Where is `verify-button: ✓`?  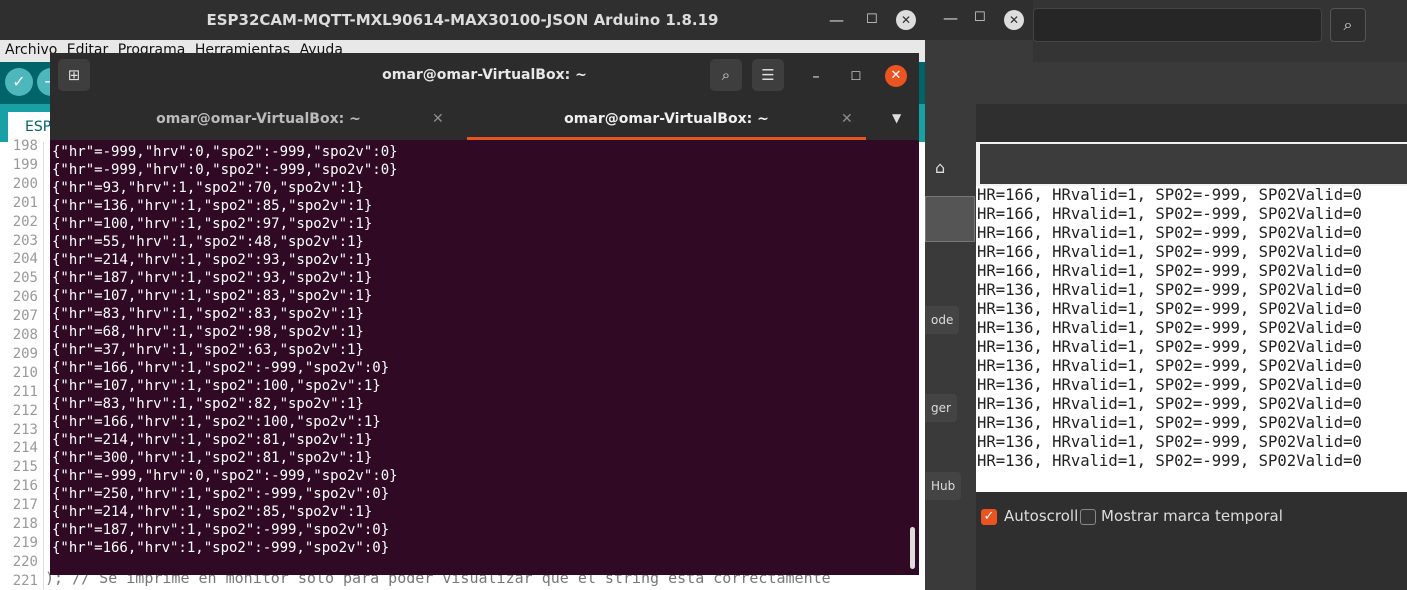
verify-button: ✓ is located at coordinates (19, 82).